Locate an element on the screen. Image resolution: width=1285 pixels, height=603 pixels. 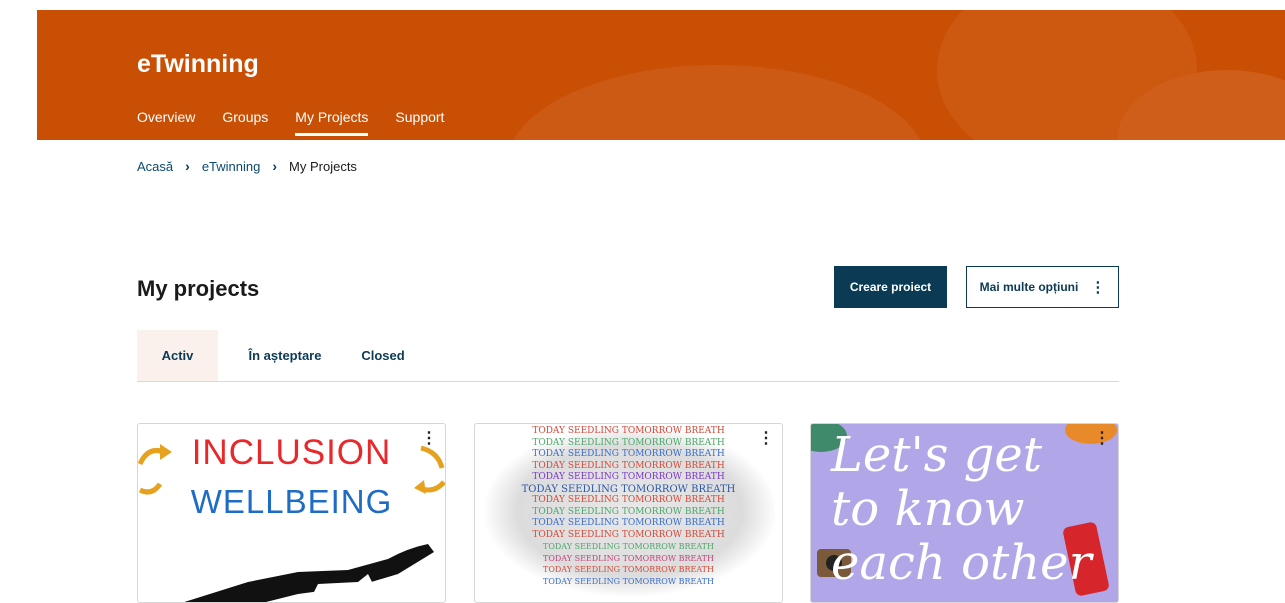
breadcrumb-current: My Projects is located at coordinates (323, 166).